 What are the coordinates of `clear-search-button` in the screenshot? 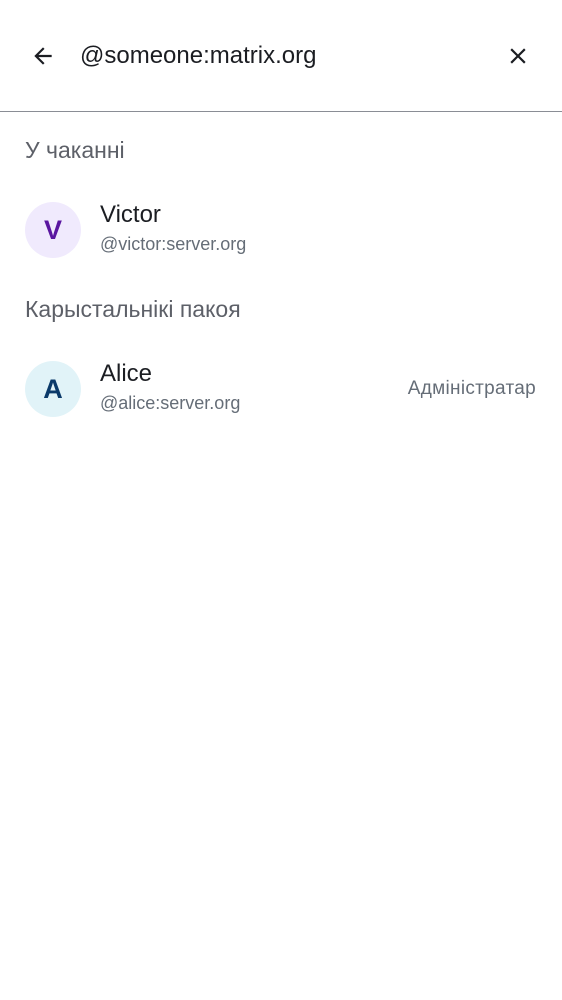 It's located at (518, 56).